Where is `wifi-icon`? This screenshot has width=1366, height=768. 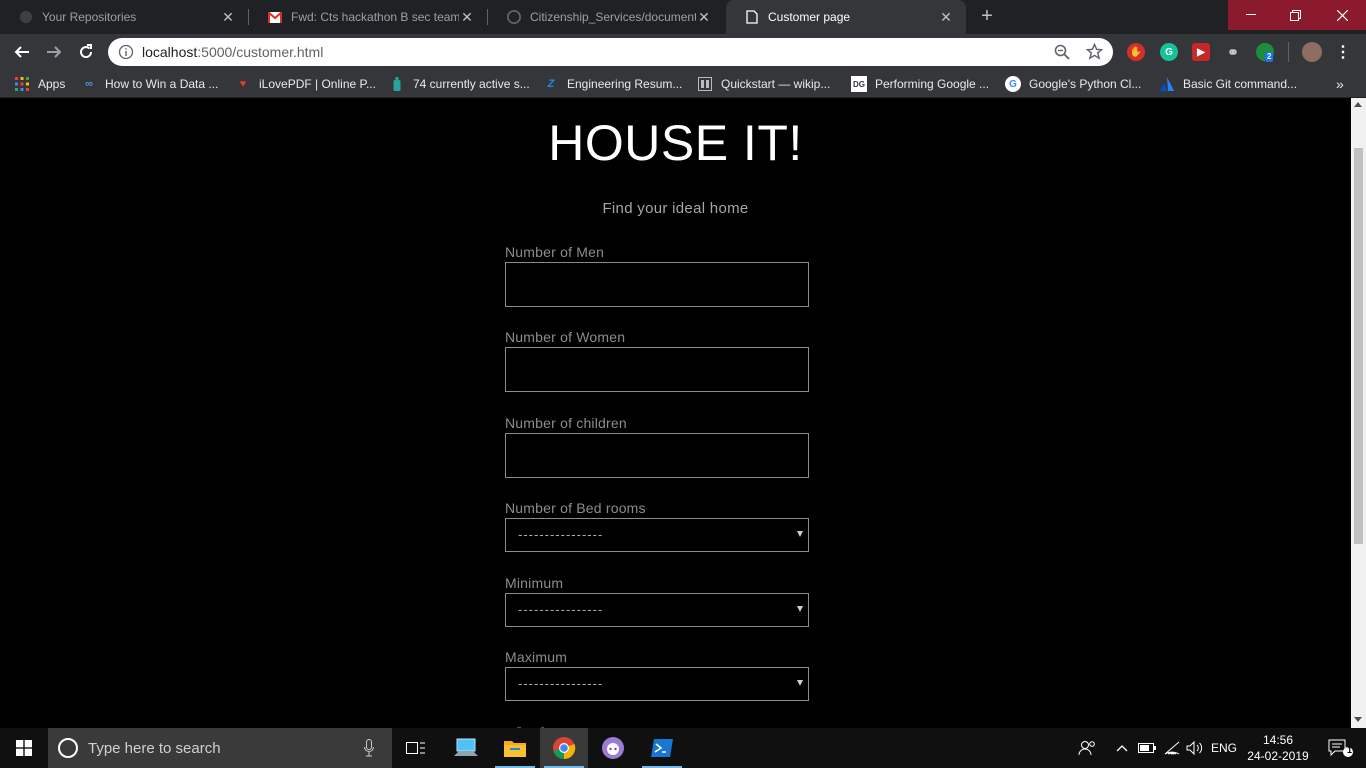
wifi-icon is located at coordinates (1172, 748).